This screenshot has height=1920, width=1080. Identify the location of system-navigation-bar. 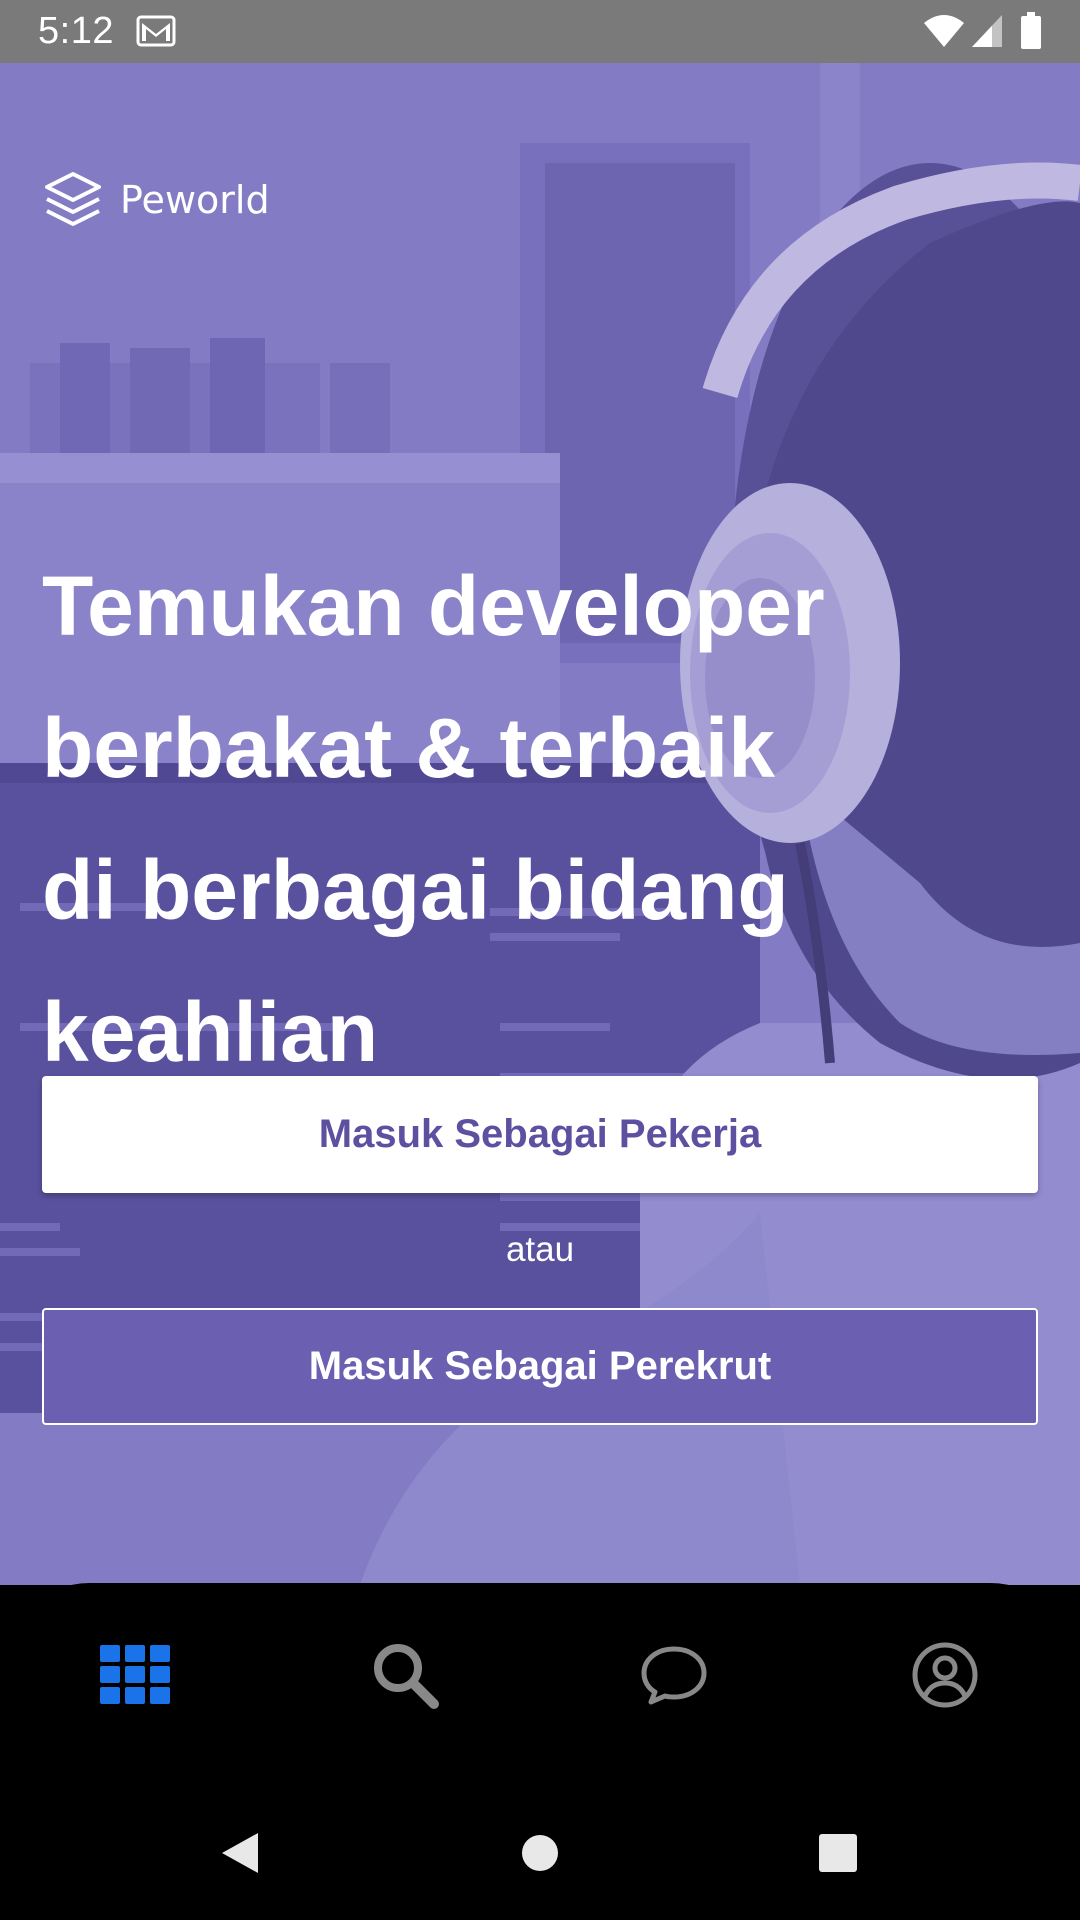
(540, 1851).